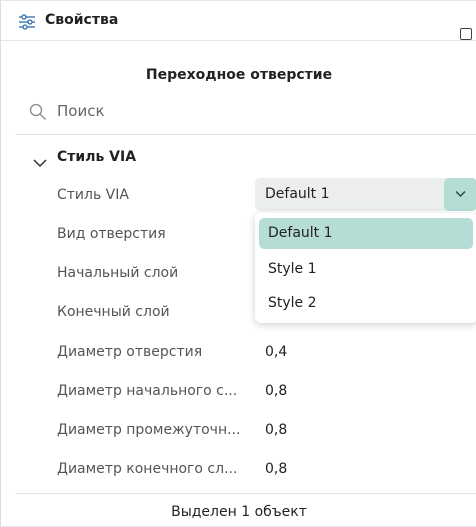 The height and width of the screenshot is (527, 476). Describe the element at coordinates (113, 312) in the screenshot. I see `property-label: Конечный слой` at that location.